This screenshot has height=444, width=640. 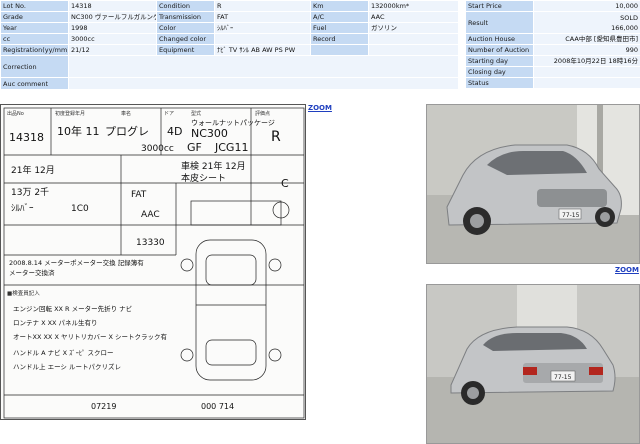 I want to click on zoom-photo-link: ZOOM, so click(x=627, y=270).